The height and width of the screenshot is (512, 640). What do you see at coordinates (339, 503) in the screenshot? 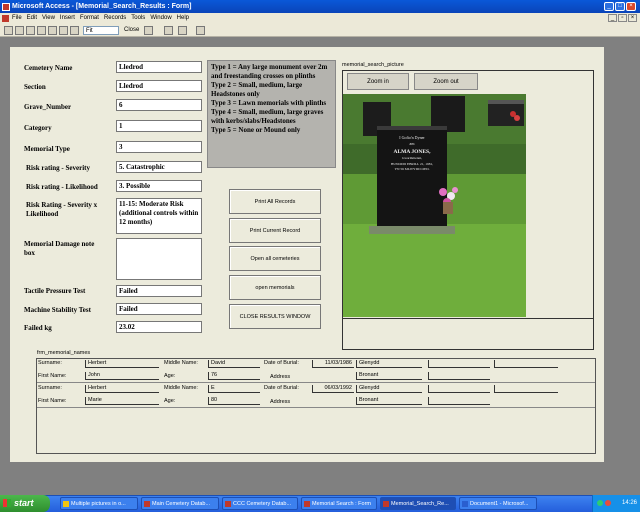
I see `taskbar-item: Memorial Search : Form` at bounding box center [339, 503].